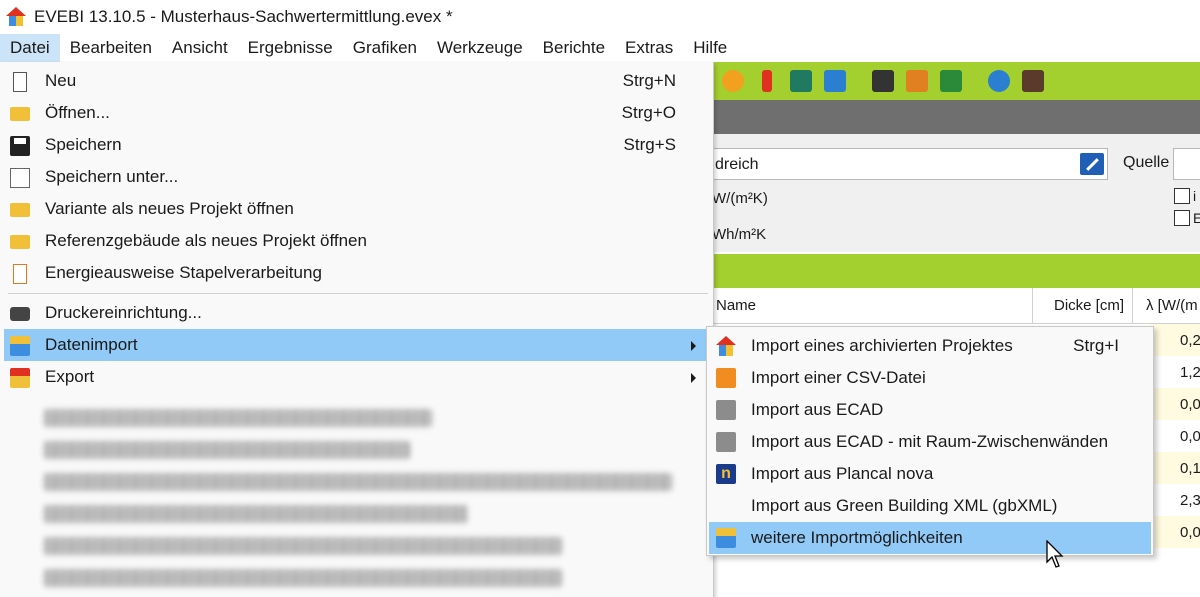  What do you see at coordinates (290, 48) in the screenshot?
I see `menu-ergebnisse: Ergebnisse` at bounding box center [290, 48].